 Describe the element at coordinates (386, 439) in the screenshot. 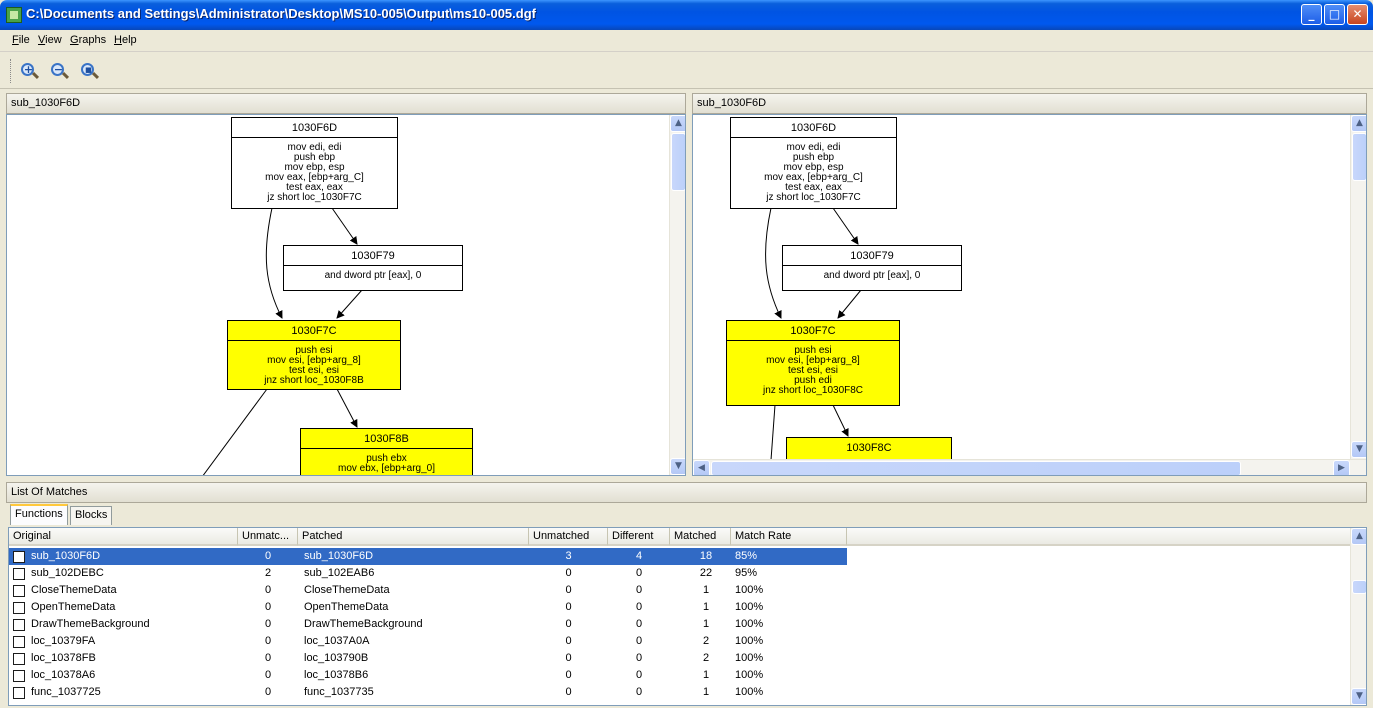

I see `node-address: 1030F8B` at that location.